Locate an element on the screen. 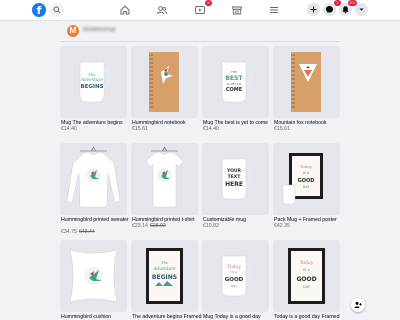  nav-home is located at coordinates (125, 10).